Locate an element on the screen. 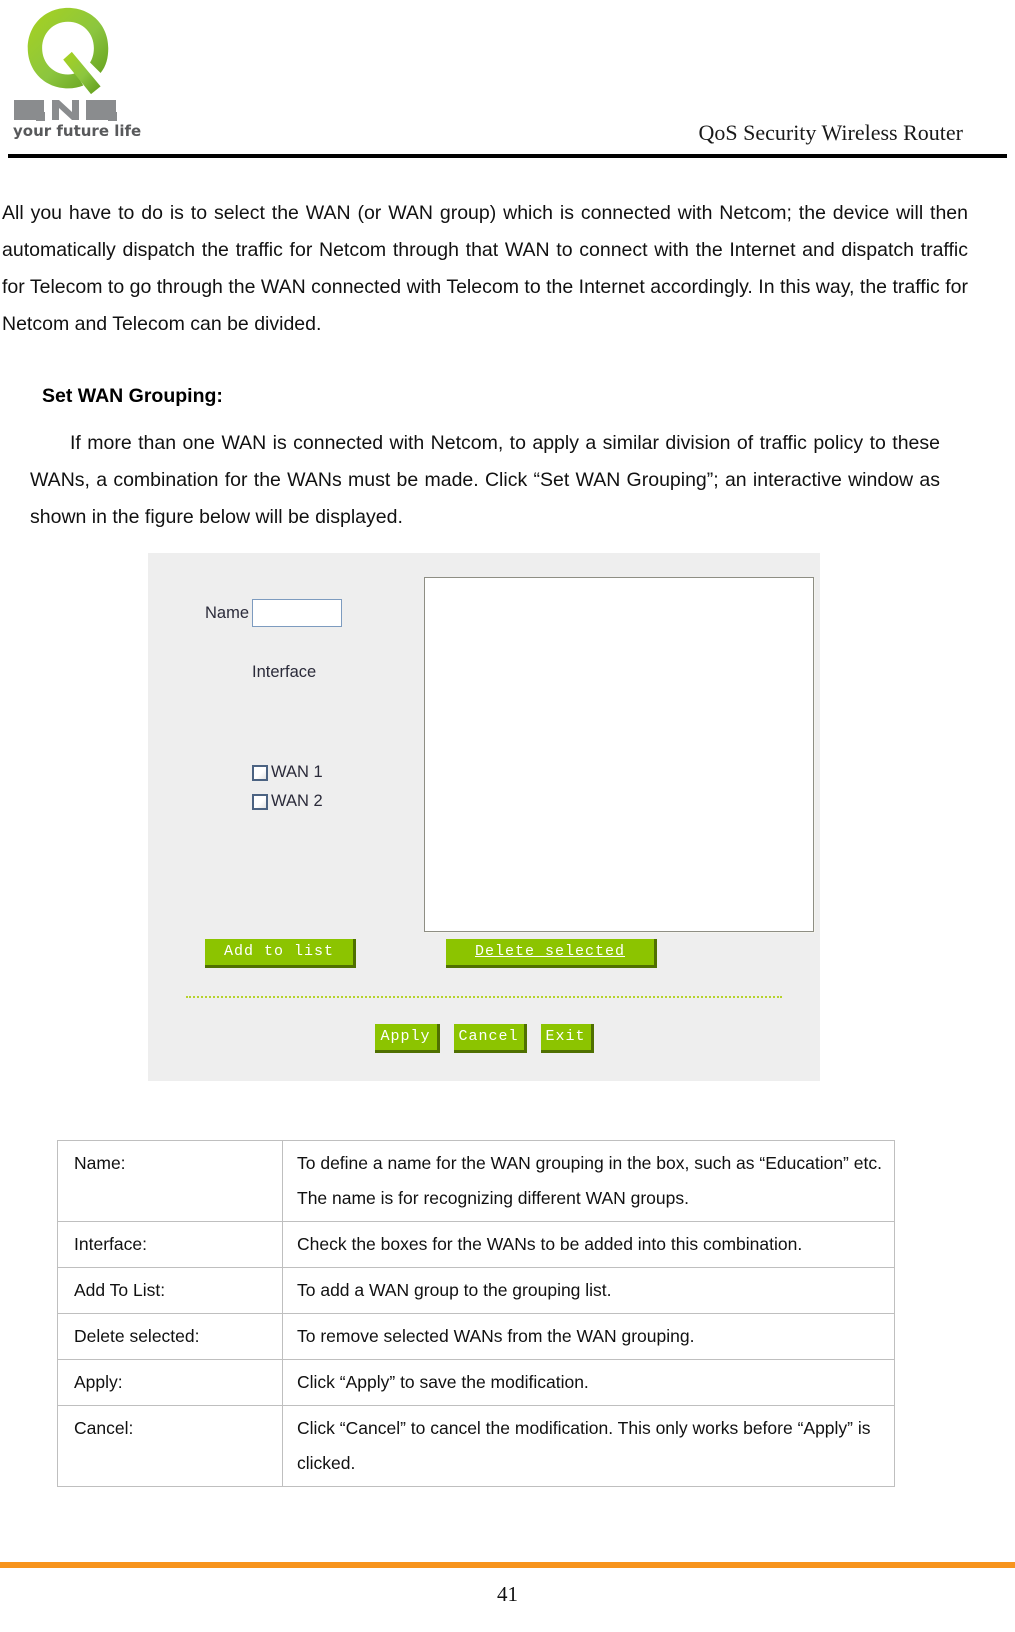 Image resolution: width=1015 pixels, height=1632 pixels. dialog-action-bar: Apply Cancel Exit is located at coordinates (484, 1038).